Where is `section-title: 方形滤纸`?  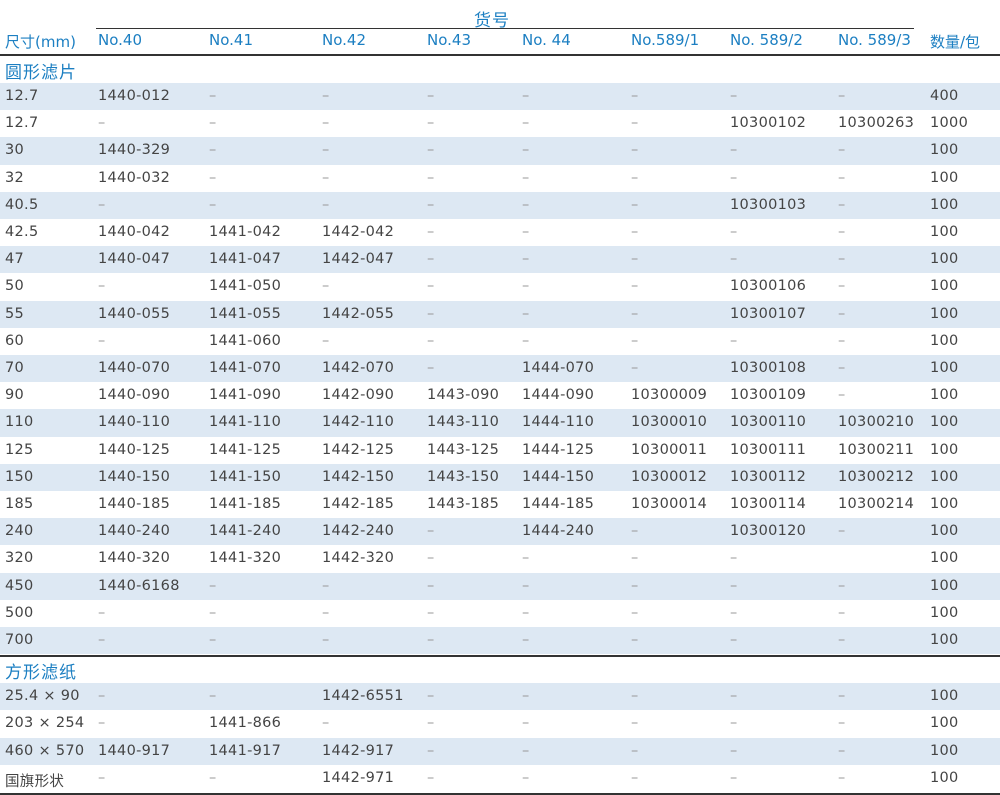 section-title: 方形滤纸 is located at coordinates (41, 673).